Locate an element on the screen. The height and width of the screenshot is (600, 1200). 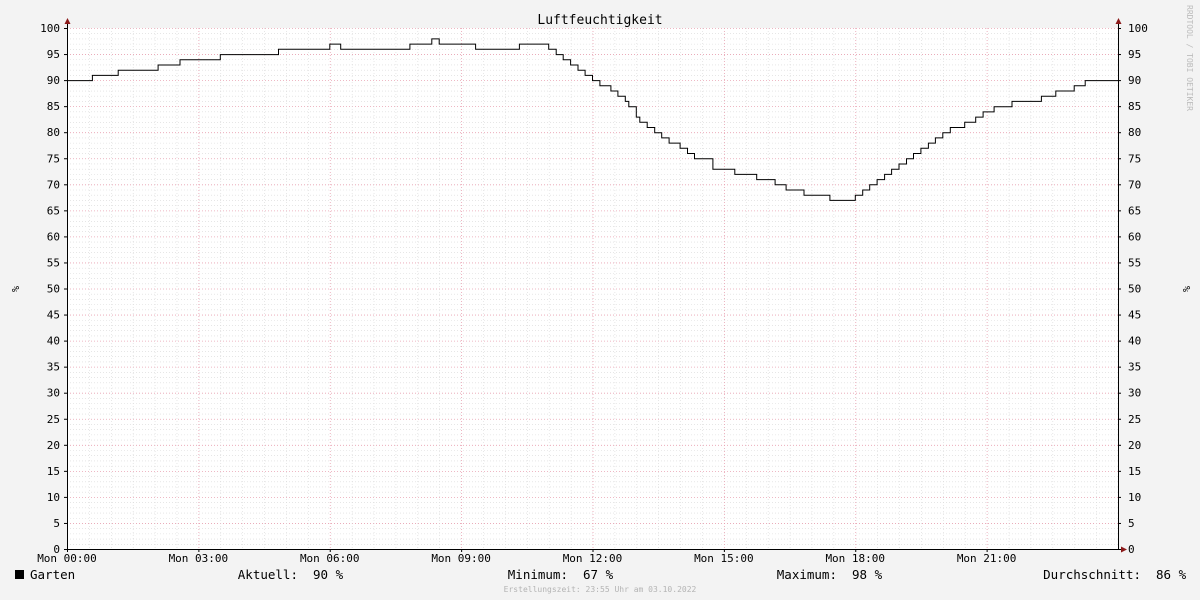
y-tick-label-right: 20 is located at coordinates (1134, 445).